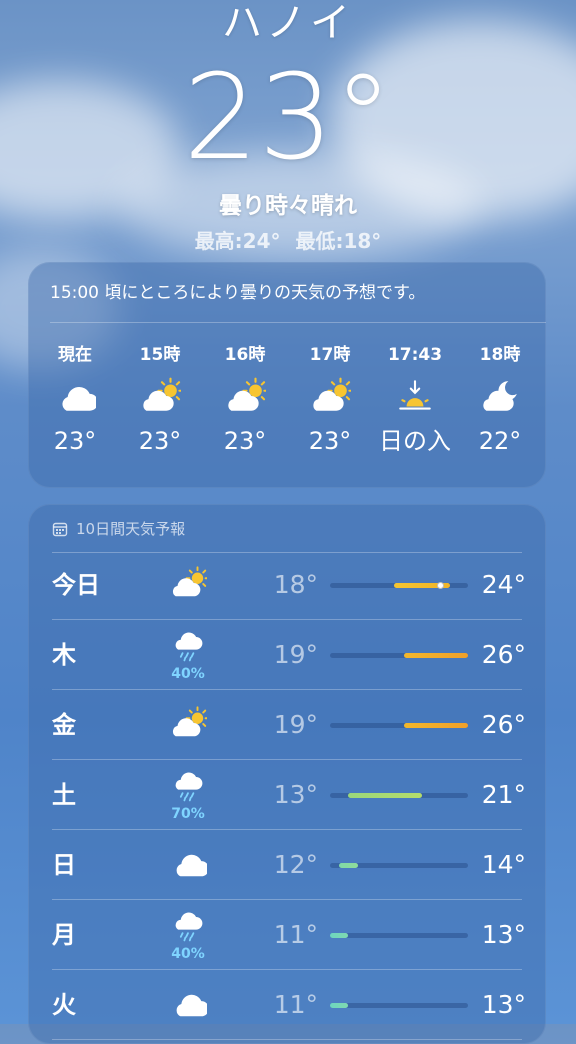  Describe the element at coordinates (64, 1005) in the screenshot. I see `day-label: 火` at that location.